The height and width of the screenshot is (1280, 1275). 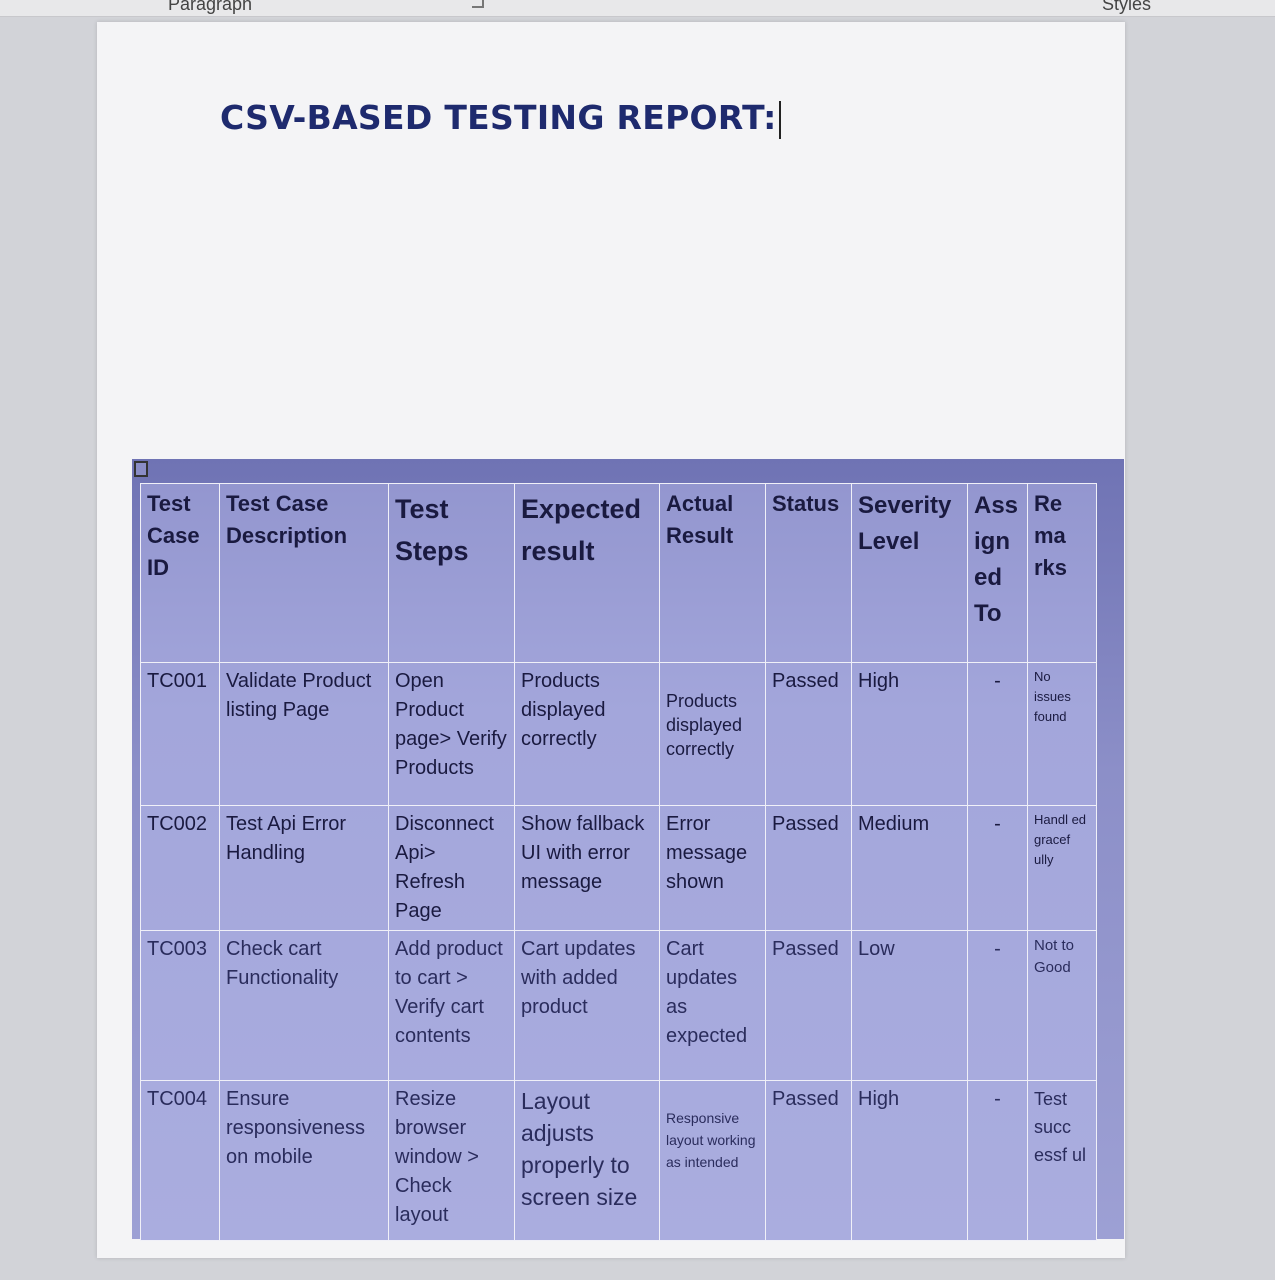 I want to click on document-title: CSV-BASED TESTING REPORT:, so click(x=500, y=118).